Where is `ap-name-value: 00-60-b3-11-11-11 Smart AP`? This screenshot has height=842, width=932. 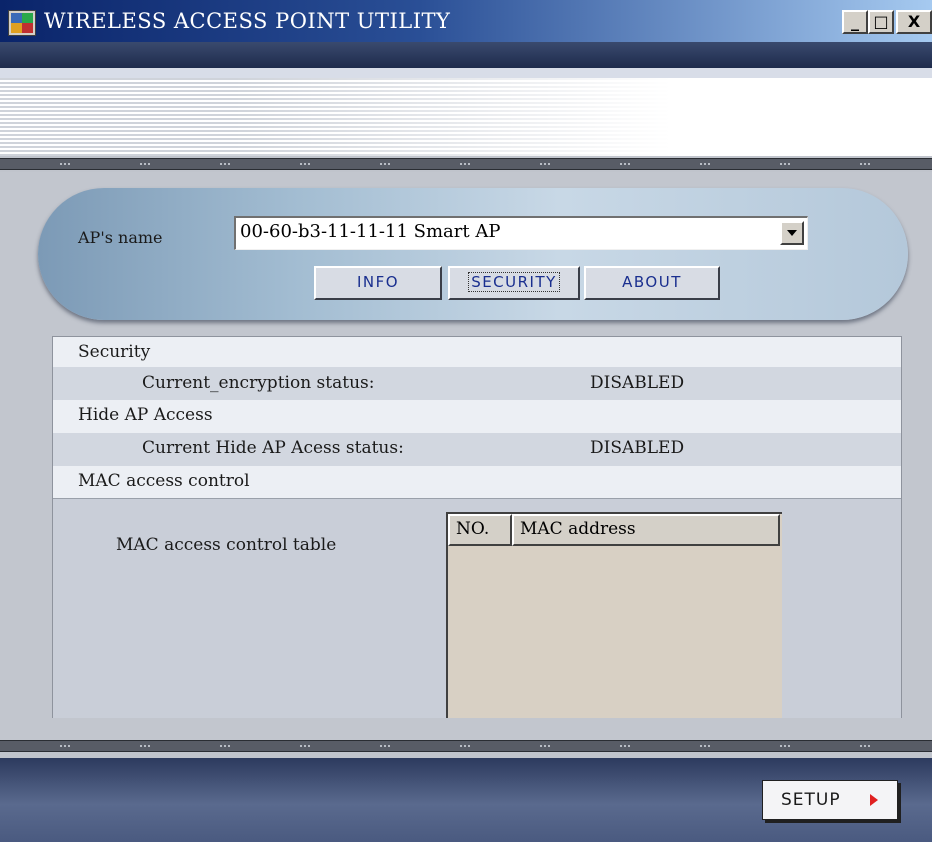
ap-name-value: 00-60-b3-11-11-11 Smart AP is located at coordinates (370, 231).